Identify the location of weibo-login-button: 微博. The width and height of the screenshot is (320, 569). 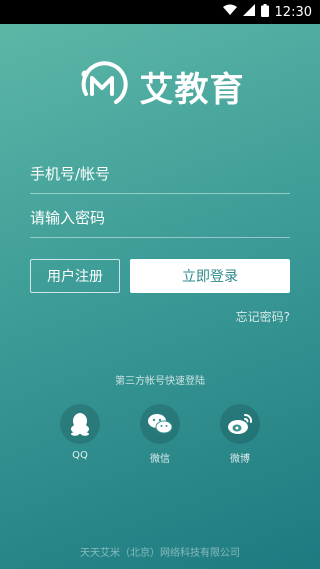
(240, 434).